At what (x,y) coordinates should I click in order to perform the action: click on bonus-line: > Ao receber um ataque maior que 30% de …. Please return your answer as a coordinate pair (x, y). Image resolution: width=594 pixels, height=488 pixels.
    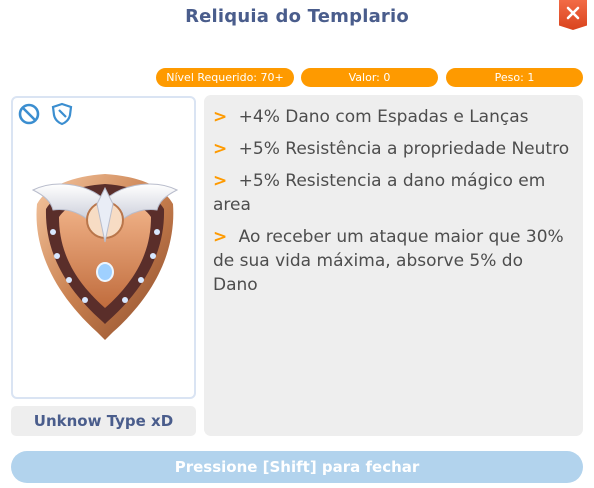
    Looking at the image, I should click on (393, 261).